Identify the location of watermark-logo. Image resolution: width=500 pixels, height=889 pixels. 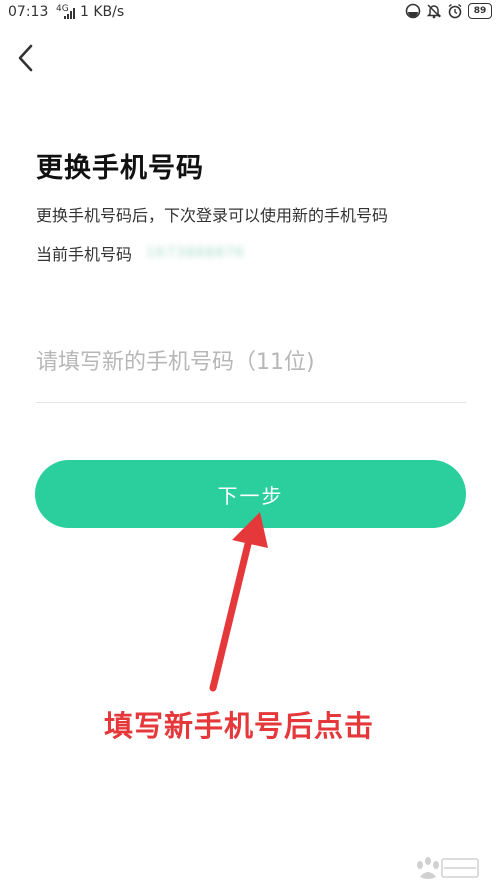
(448, 868).